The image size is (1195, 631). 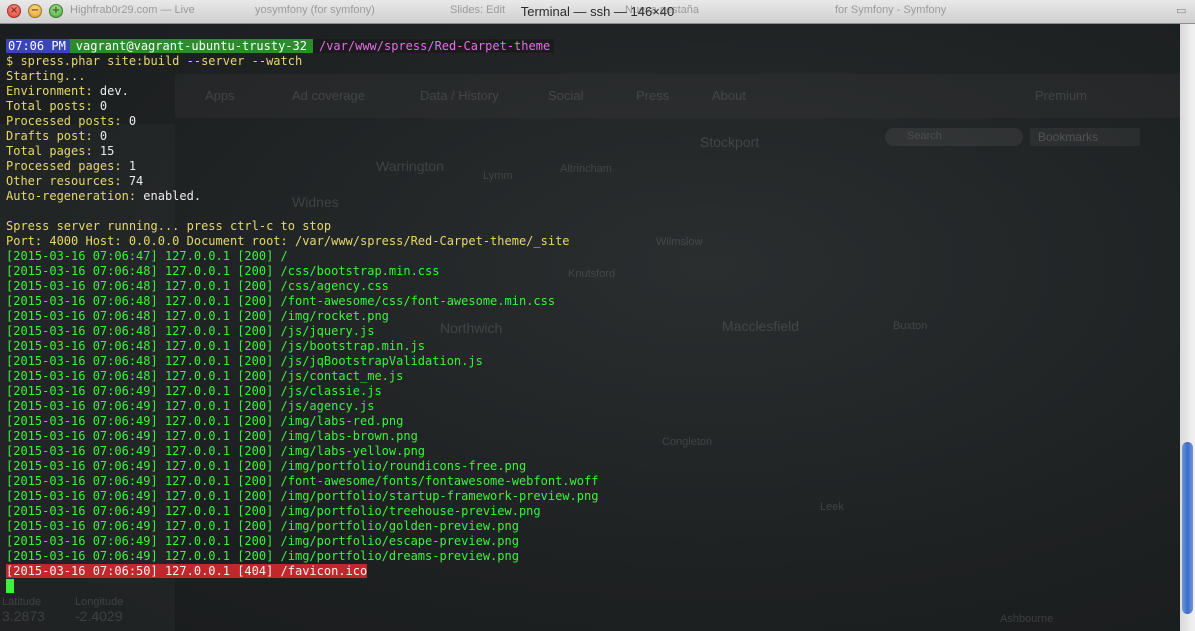 What do you see at coordinates (53, 106) in the screenshot?
I see `build-info-label: Total posts:` at bounding box center [53, 106].